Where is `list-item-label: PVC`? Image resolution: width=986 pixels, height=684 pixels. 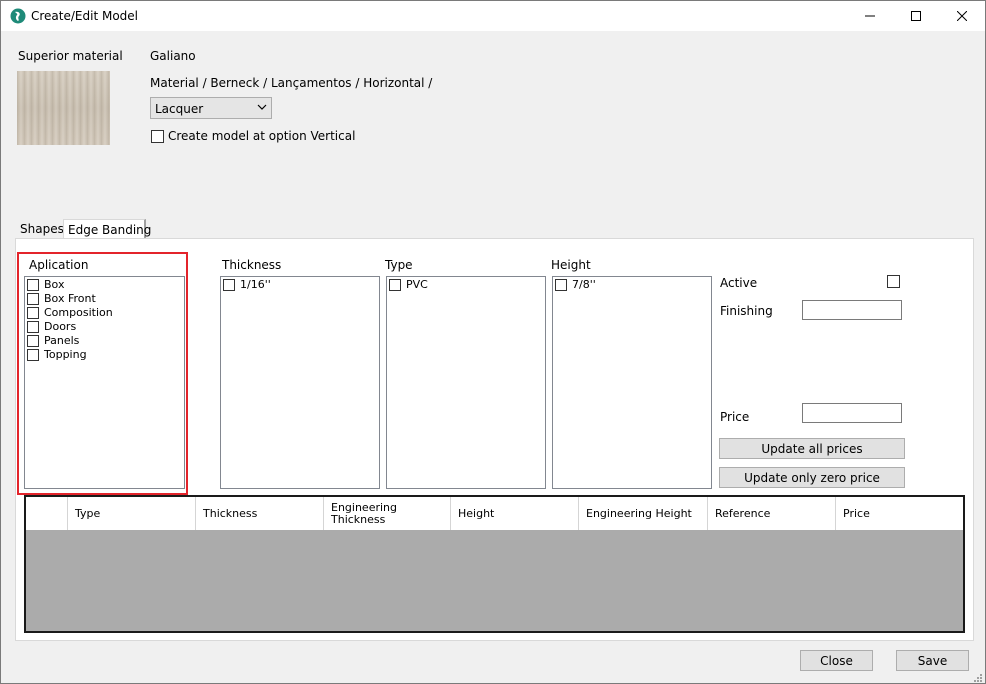
list-item-label: PVC is located at coordinates (417, 284).